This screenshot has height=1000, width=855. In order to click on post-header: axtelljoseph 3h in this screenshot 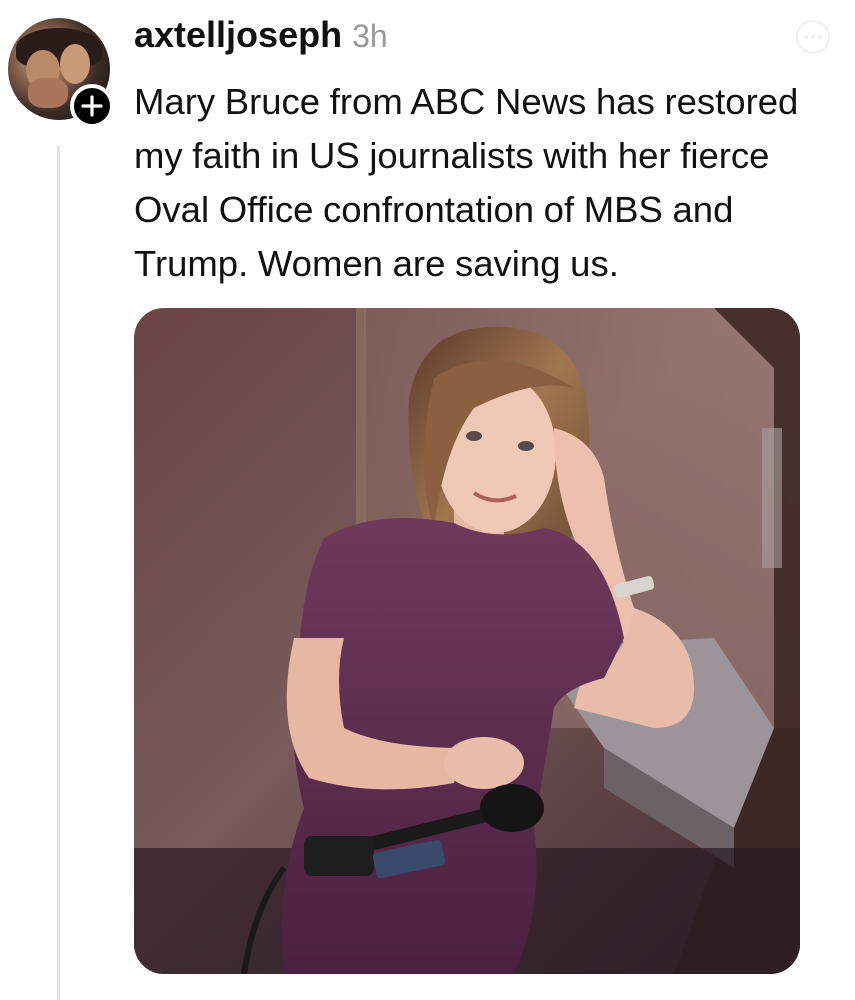, I will do `click(261, 39)`.